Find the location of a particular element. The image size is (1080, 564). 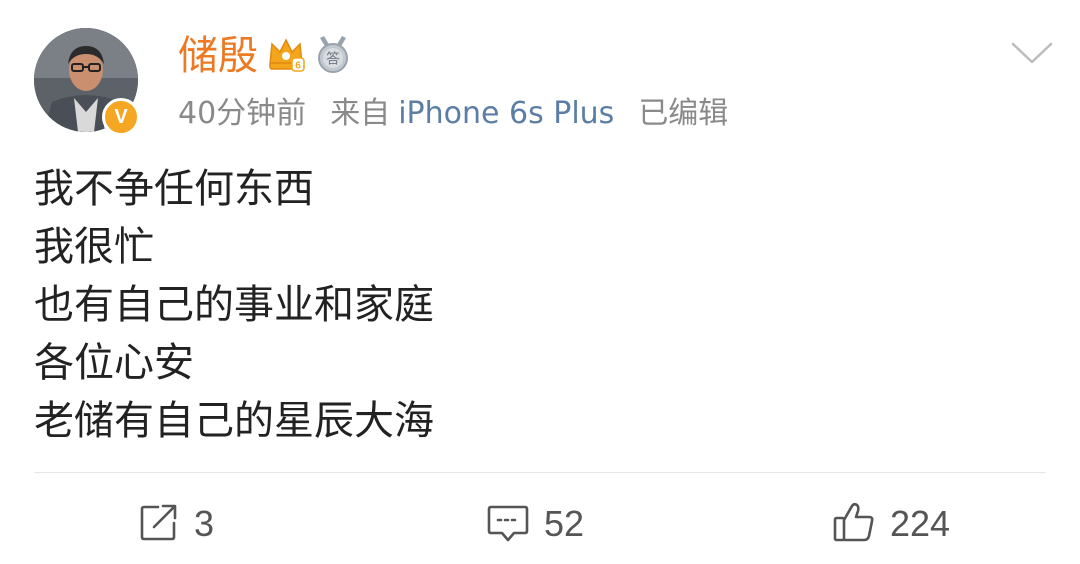

crown-level-text: 6 is located at coordinates (298, 66).